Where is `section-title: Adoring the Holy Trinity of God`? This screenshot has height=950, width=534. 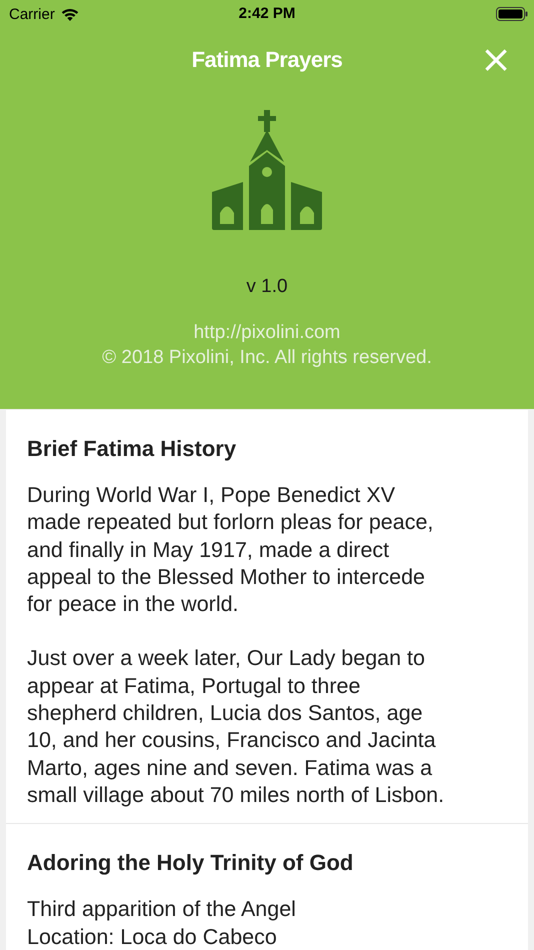 section-title: Adoring the Holy Trinity of God is located at coordinates (190, 863).